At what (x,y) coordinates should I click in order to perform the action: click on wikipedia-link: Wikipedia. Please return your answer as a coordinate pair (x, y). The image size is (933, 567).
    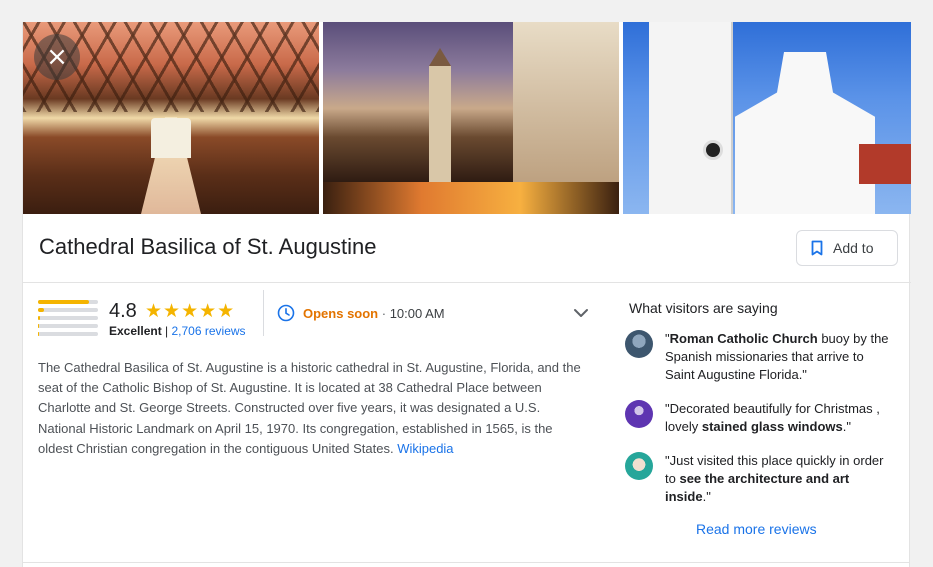
    Looking at the image, I should click on (425, 448).